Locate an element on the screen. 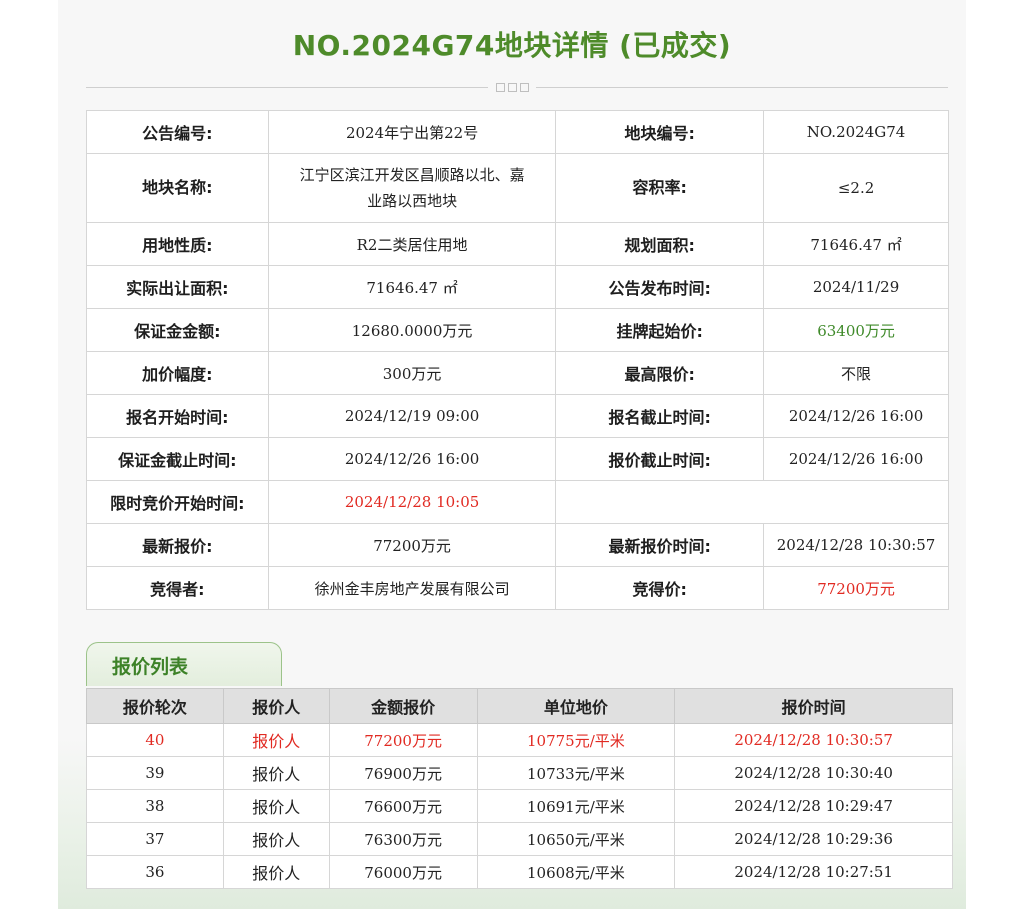  bid-header-row: 报价轮次 报价人 金额报价 单位地价 报价时间 is located at coordinates (519, 706).